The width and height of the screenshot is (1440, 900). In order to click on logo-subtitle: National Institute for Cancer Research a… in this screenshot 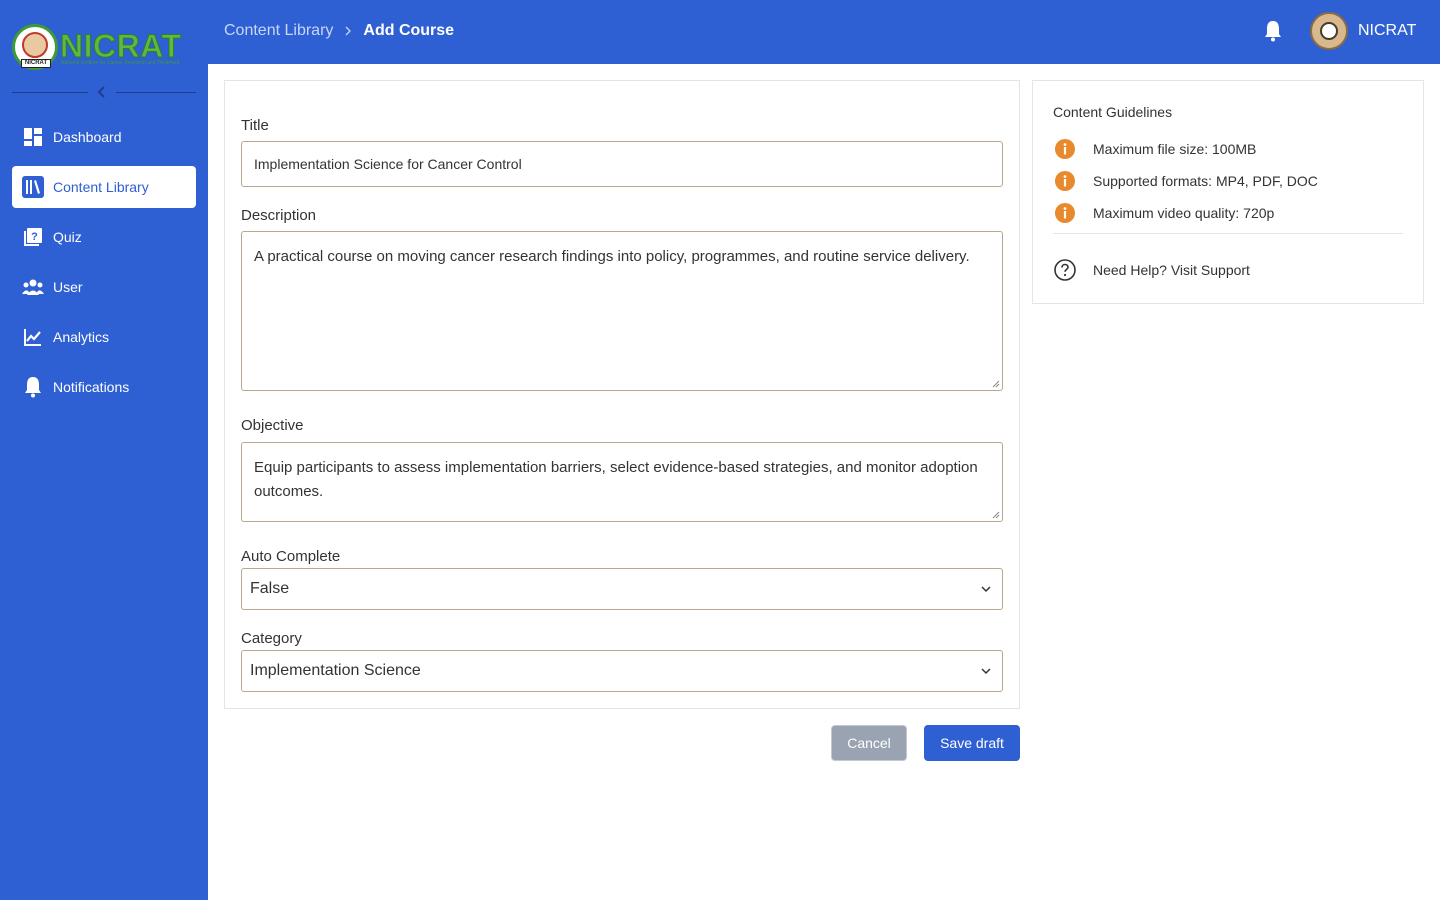, I will do `click(120, 63)`.